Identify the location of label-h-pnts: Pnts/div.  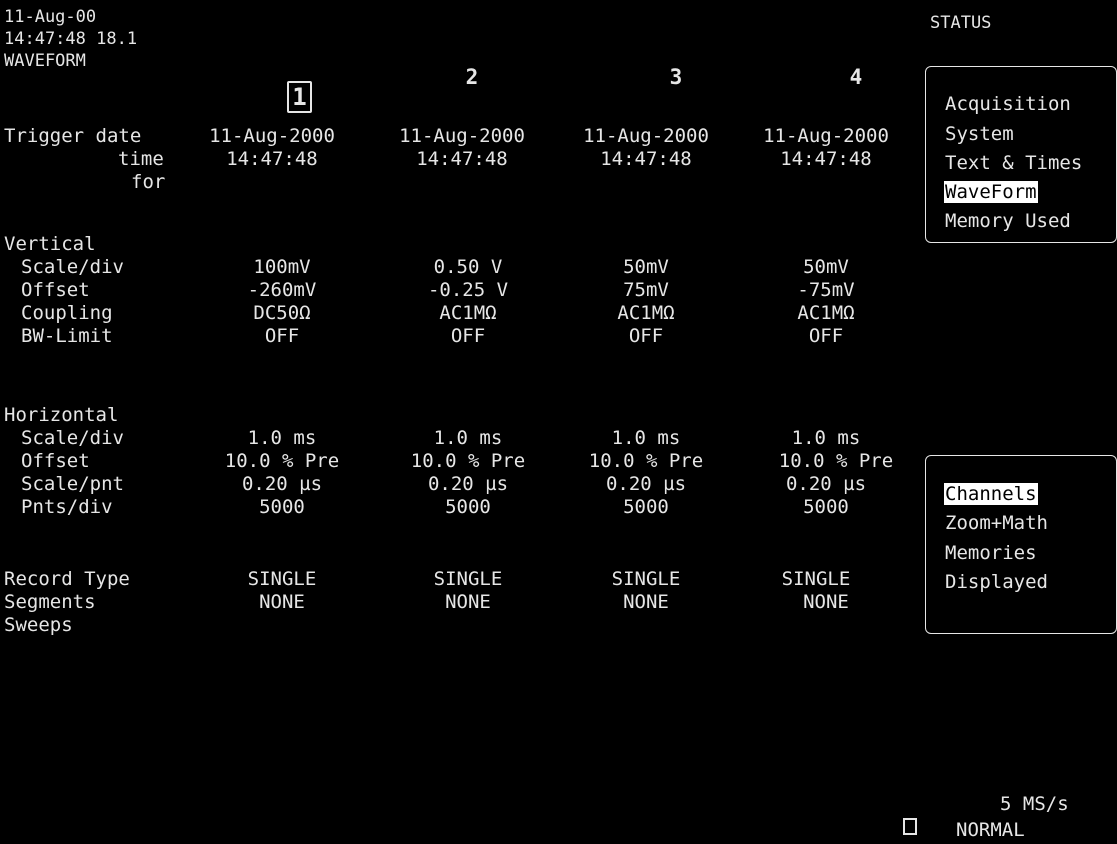
(67, 507).